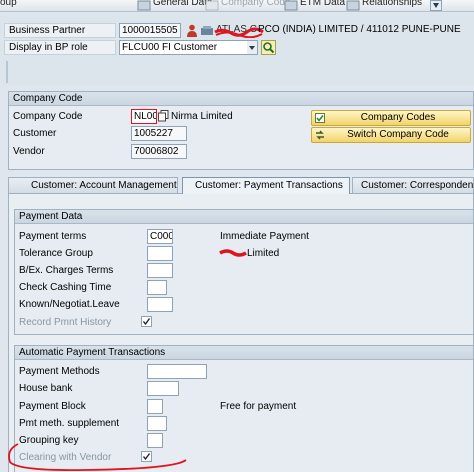 The height and width of the screenshot is (472, 474). What do you see at coordinates (56, 253) in the screenshot?
I see `tolerance-group-label: Tolerance Group` at bounding box center [56, 253].